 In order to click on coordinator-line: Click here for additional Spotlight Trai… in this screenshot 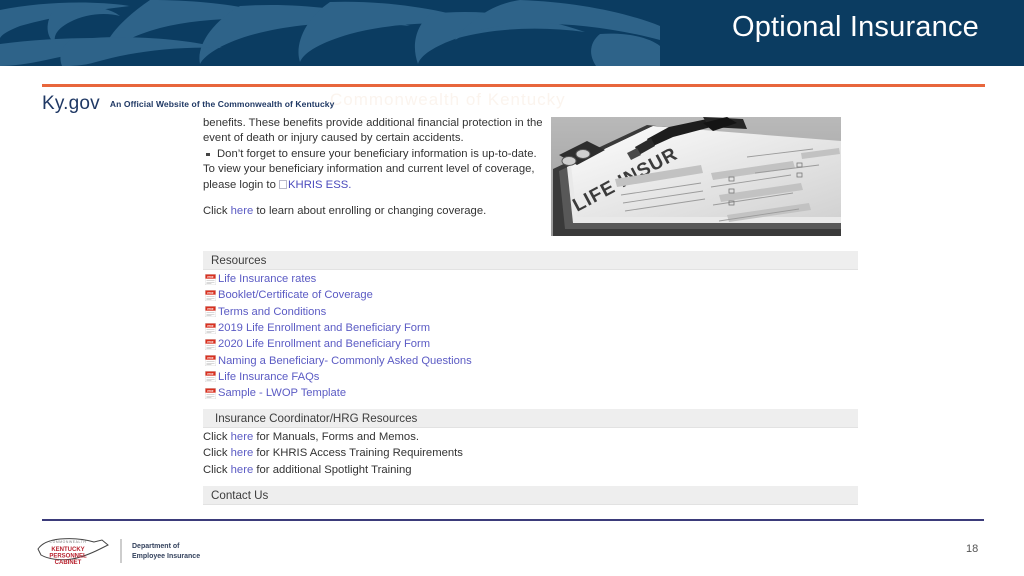, I will do `click(333, 470)`.